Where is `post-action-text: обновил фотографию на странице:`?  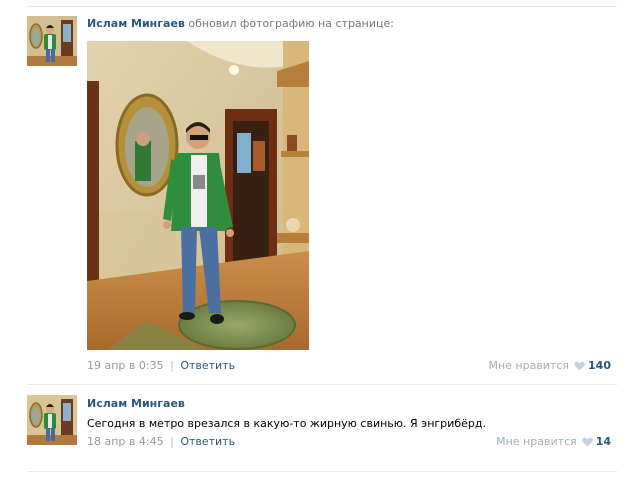 post-action-text: обновил фотографию на странице: is located at coordinates (291, 23).